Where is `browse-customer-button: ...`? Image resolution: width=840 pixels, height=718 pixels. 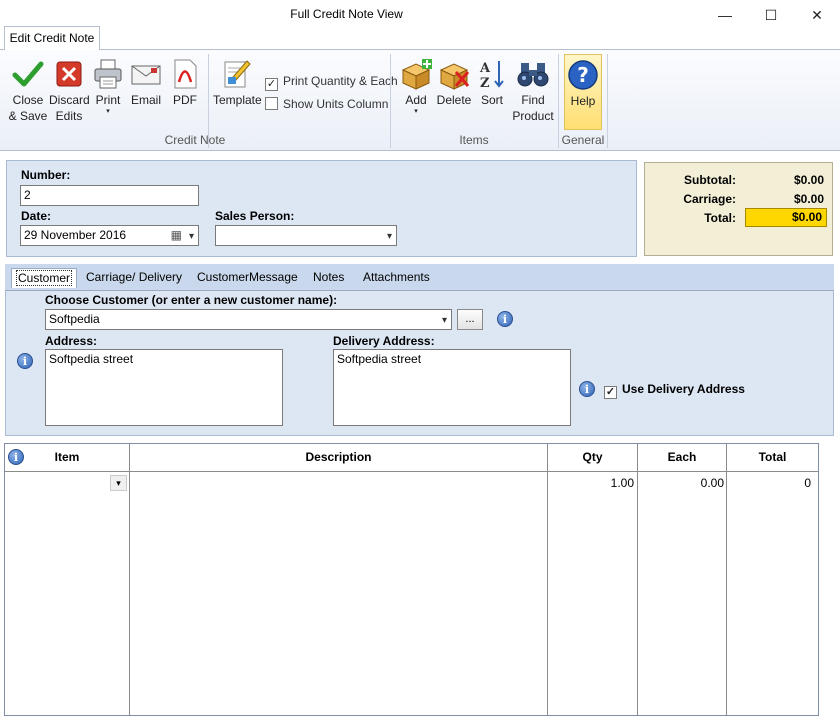 browse-customer-button: ... is located at coordinates (470, 319).